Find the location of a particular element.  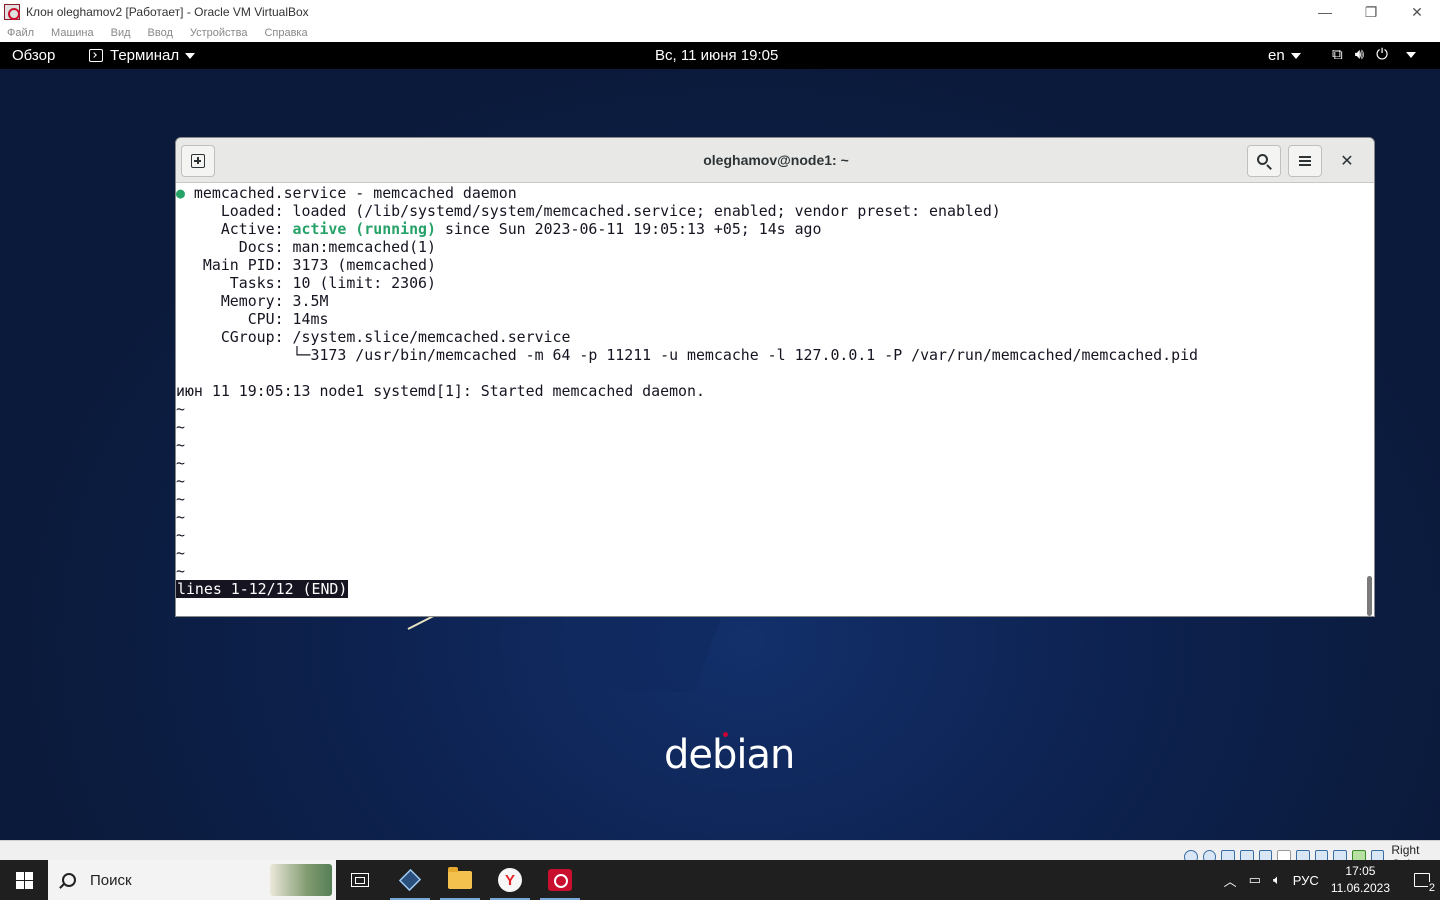

terminal-headerbar: oleghamov@node1: ~ ✕ is located at coordinates (775, 160).